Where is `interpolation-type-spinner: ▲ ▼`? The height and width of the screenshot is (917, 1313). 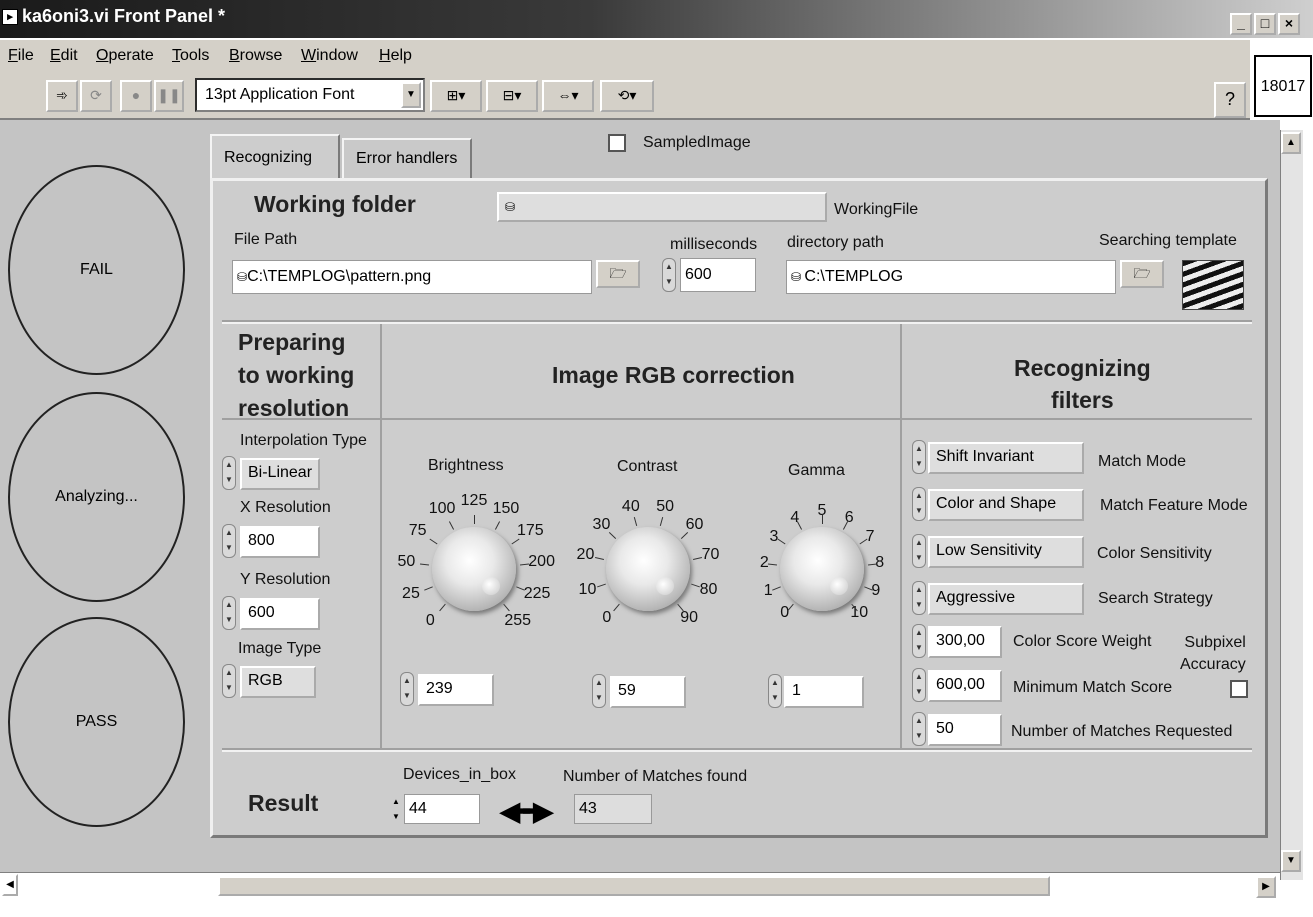
interpolation-type-spinner: ▲ ▼ is located at coordinates (229, 473).